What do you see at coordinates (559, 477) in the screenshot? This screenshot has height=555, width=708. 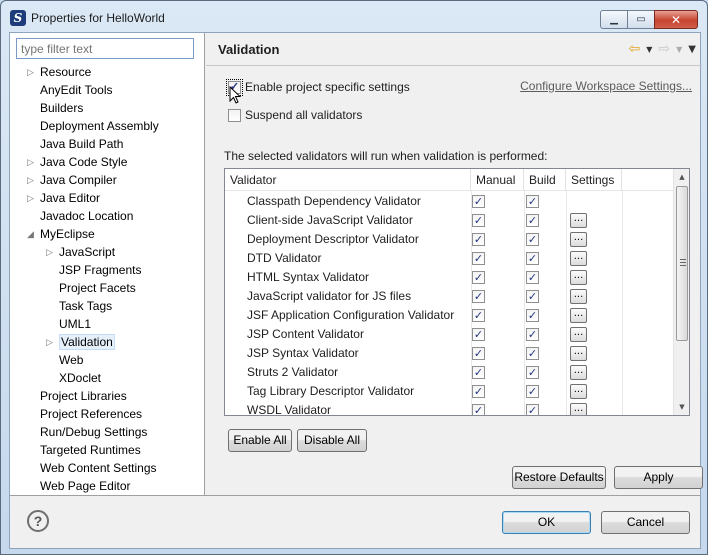 I see `restore-defaults-button: Restore Defaults` at bounding box center [559, 477].